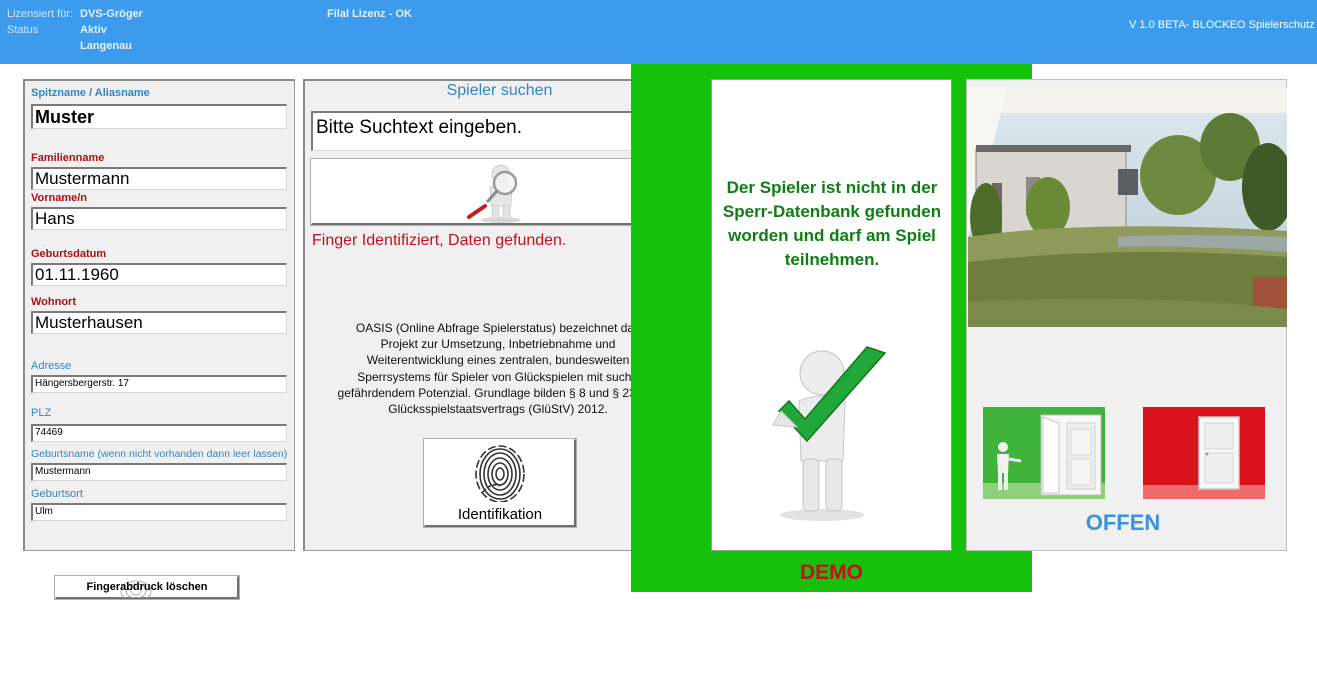 Image resolution: width=1317 pixels, height=689 pixels. Describe the element at coordinates (500, 473) in the screenshot. I see `fingerprint-icon` at that location.